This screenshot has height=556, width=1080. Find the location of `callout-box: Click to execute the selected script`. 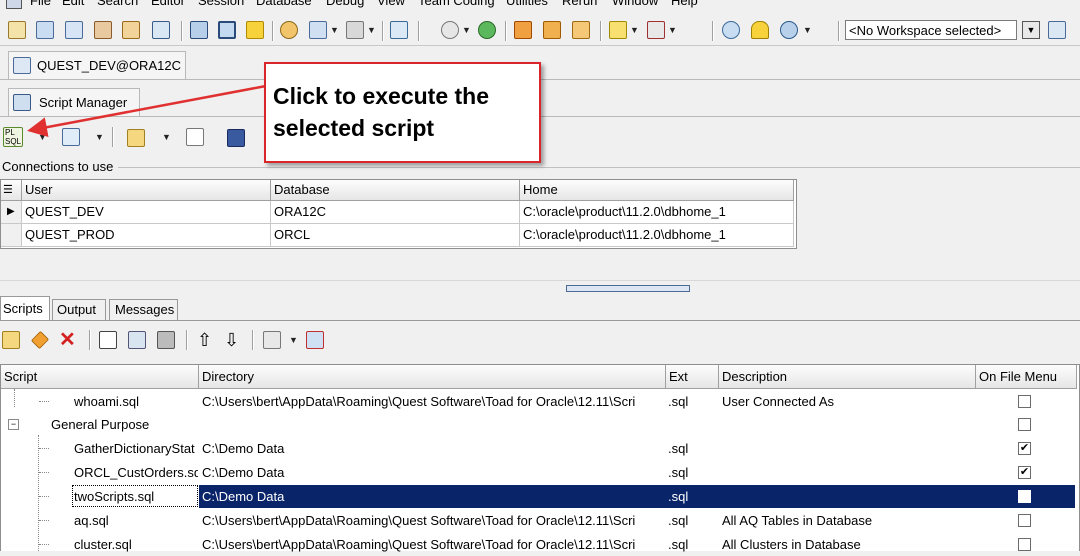

callout-box: Click to execute the selected script is located at coordinates (402, 112).